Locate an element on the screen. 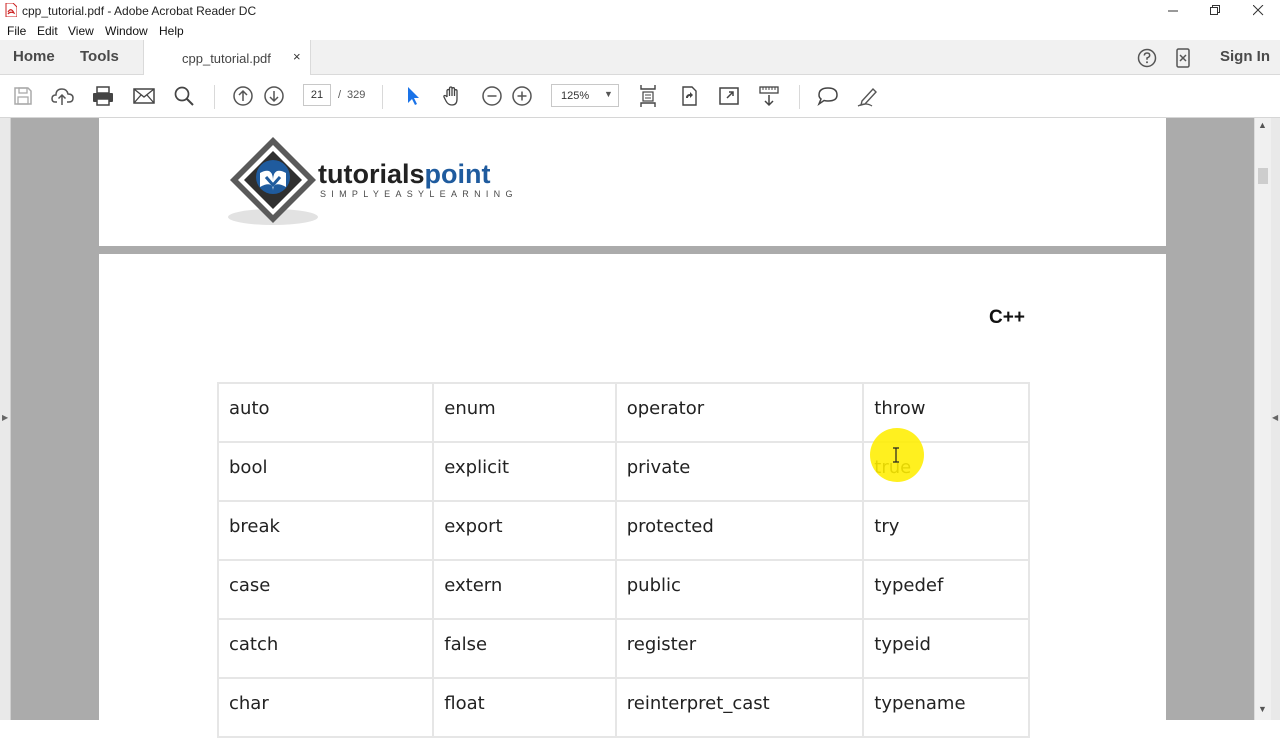 The width and height of the screenshot is (1280, 738). print-icon is located at coordinates (103, 96).